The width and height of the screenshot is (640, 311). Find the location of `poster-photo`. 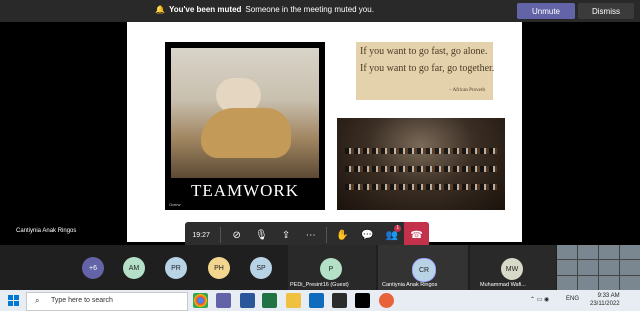

poster-photo is located at coordinates (245, 113).